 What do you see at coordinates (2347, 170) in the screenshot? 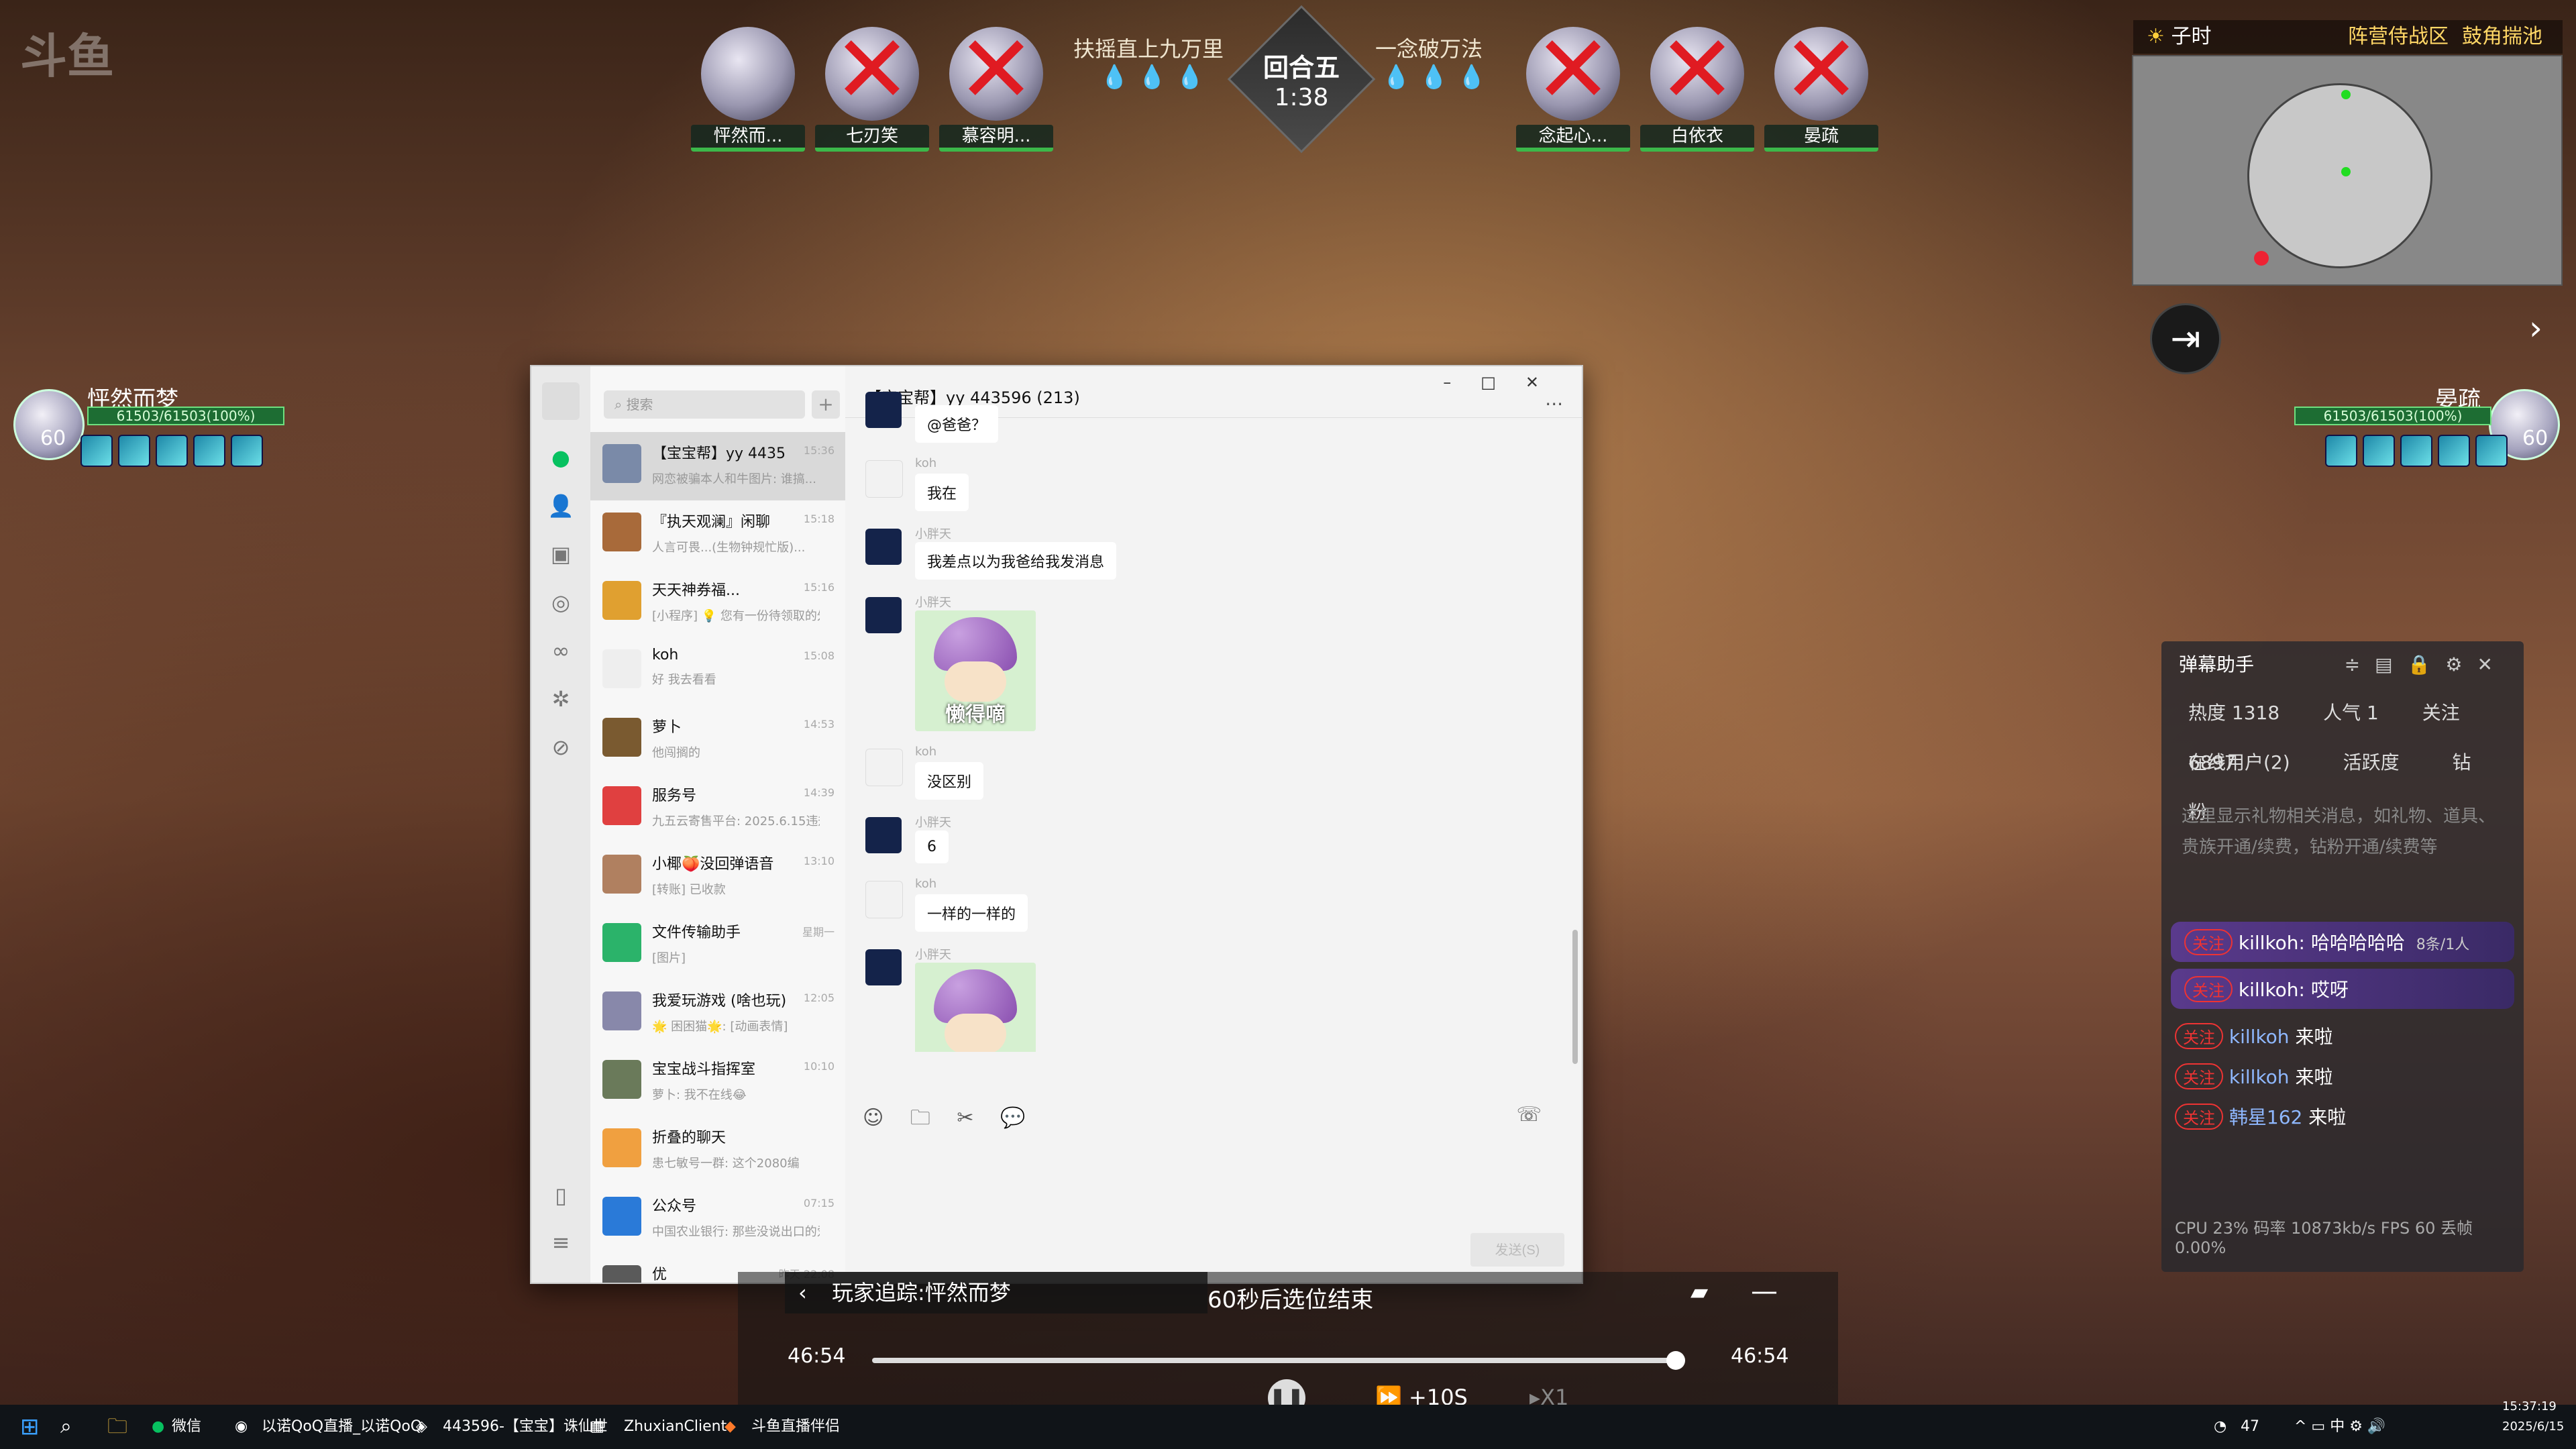
I see `minimap` at bounding box center [2347, 170].